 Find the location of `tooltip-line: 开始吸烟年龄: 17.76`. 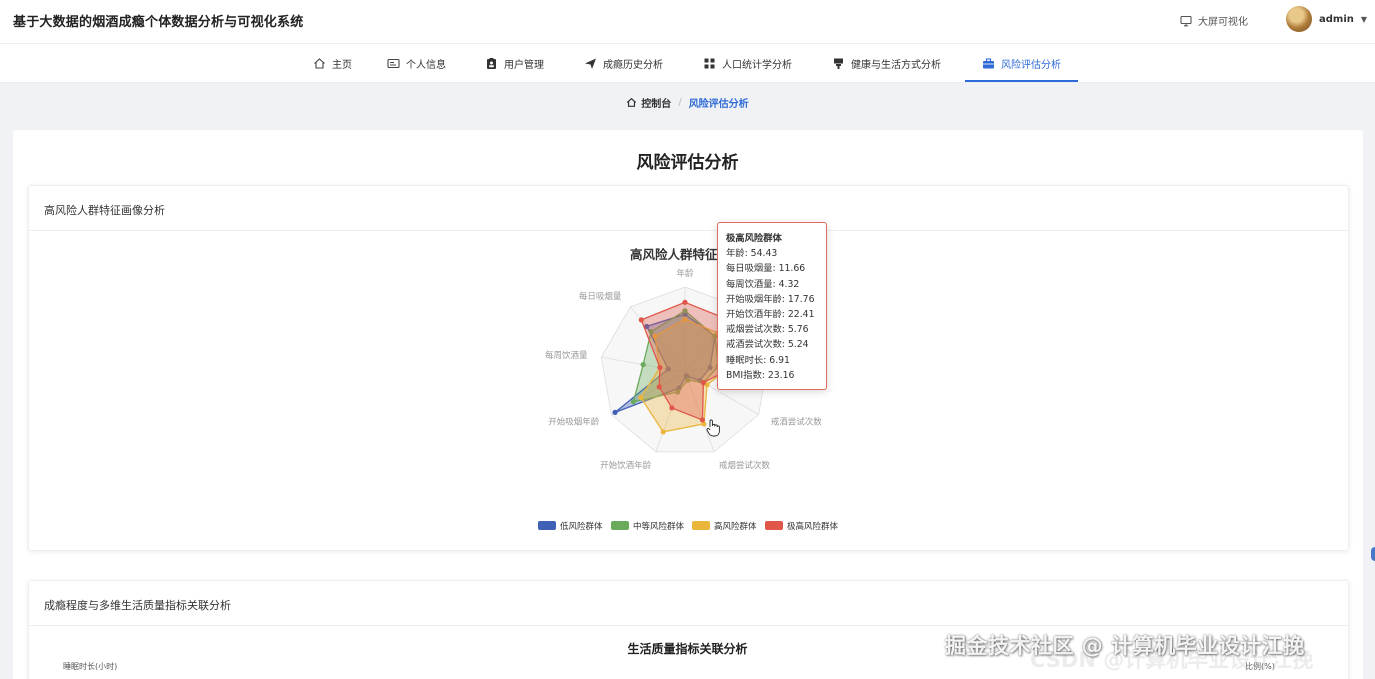

tooltip-line: 开始吸烟年龄: 17.76 is located at coordinates (770, 299).